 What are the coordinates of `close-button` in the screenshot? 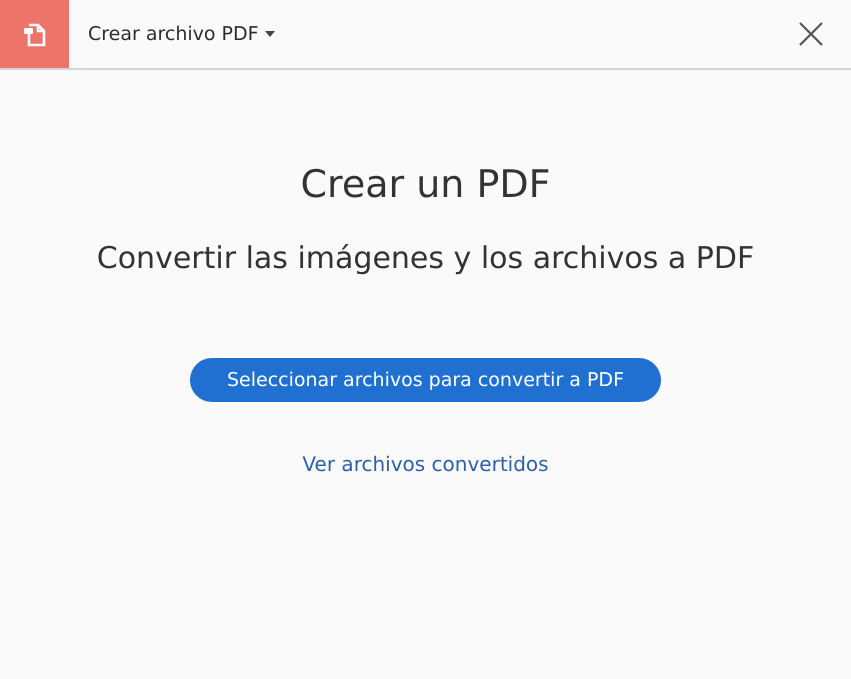 It's located at (811, 34).